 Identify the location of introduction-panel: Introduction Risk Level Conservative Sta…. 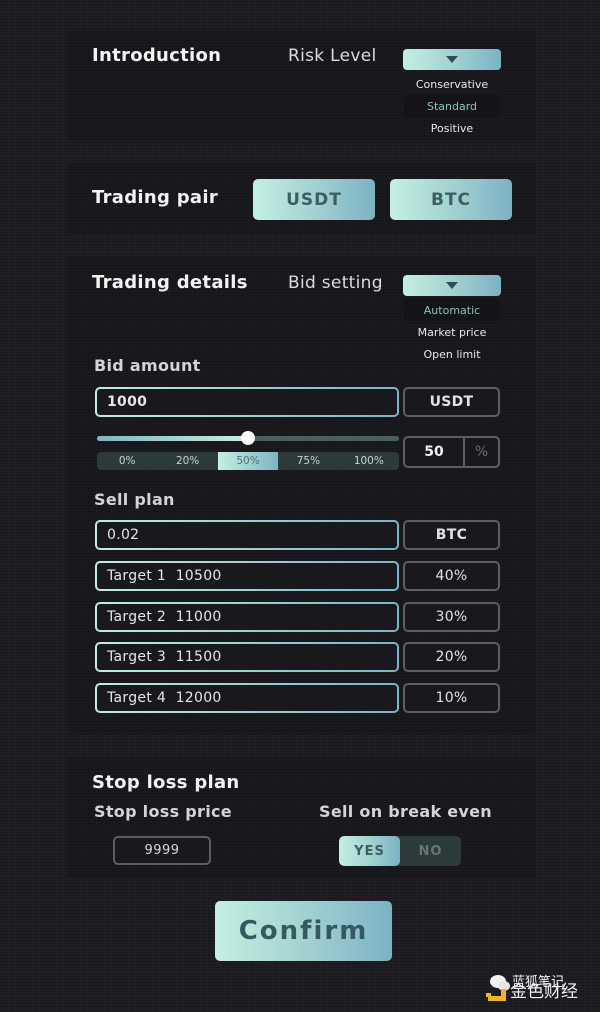
(302, 86).